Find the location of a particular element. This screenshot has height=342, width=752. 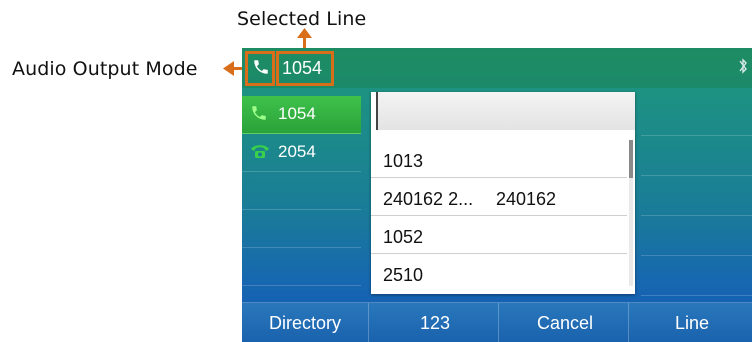

contact-number: 1013 is located at coordinates (403, 161).